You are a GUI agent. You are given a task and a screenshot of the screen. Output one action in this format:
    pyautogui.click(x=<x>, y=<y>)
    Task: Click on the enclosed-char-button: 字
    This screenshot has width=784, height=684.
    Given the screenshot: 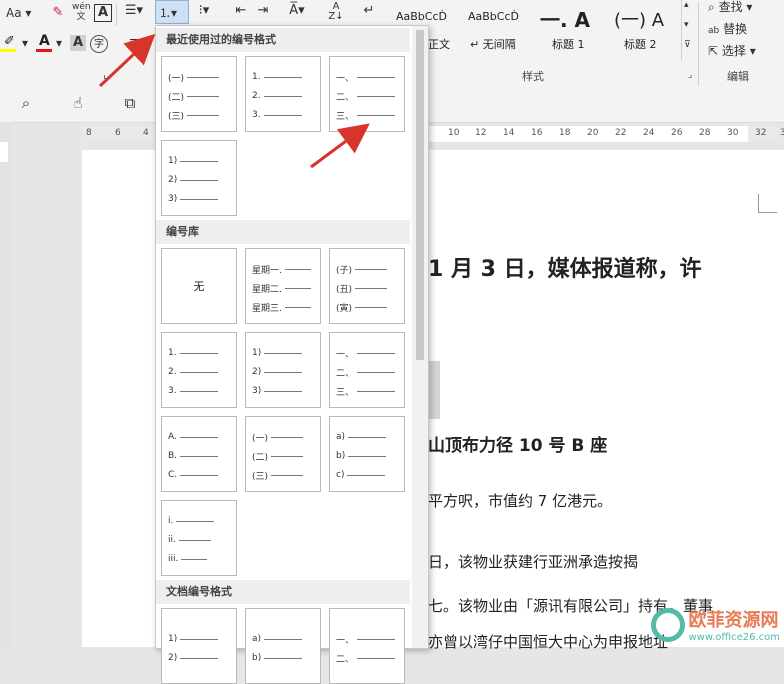 What is the action you would take?
    pyautogui.click(x=99, y=44)
    